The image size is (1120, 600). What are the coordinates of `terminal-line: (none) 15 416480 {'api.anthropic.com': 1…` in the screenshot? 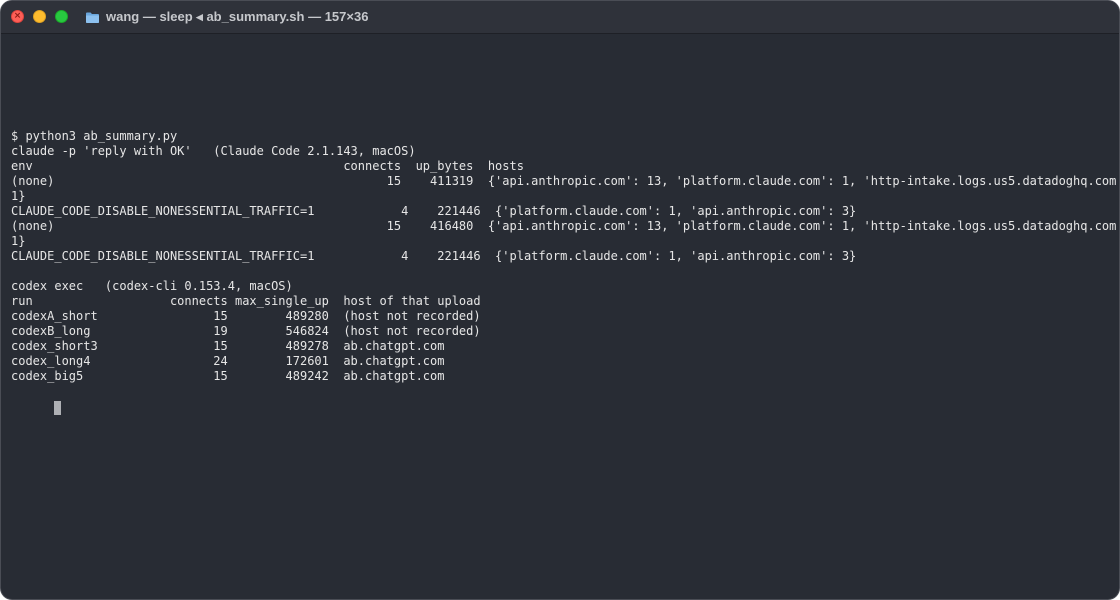 It's located at (565, 226).